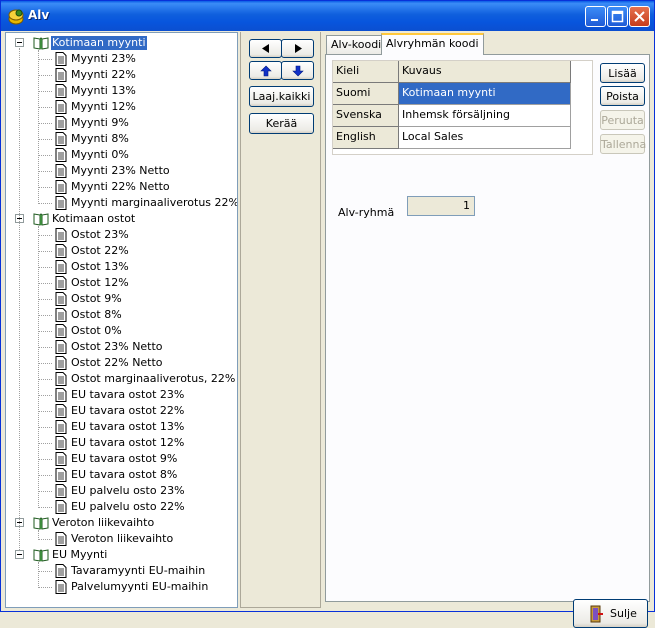 The width and height of the screenshot is (655, 628). Describe the element at coordinates (99, 43) in the screenshot. I see `tree-node-label: Kotimaan myynti` at that location.